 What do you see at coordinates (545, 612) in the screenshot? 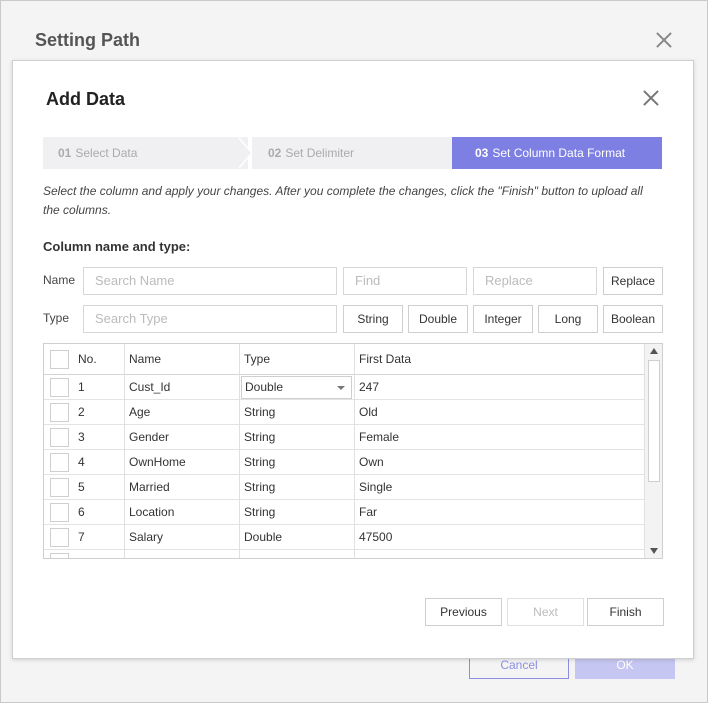
I see `next-button: Next` at bounding box center [545, 612].